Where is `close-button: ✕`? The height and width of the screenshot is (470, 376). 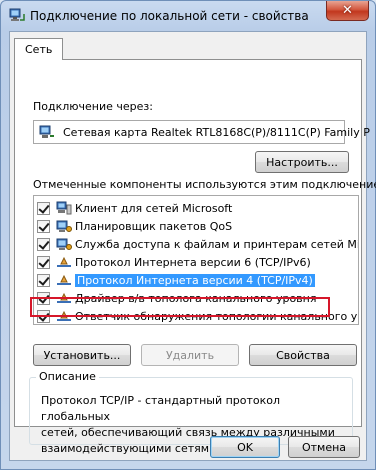 close-button: ✕ is located at coordinates (347, 11).